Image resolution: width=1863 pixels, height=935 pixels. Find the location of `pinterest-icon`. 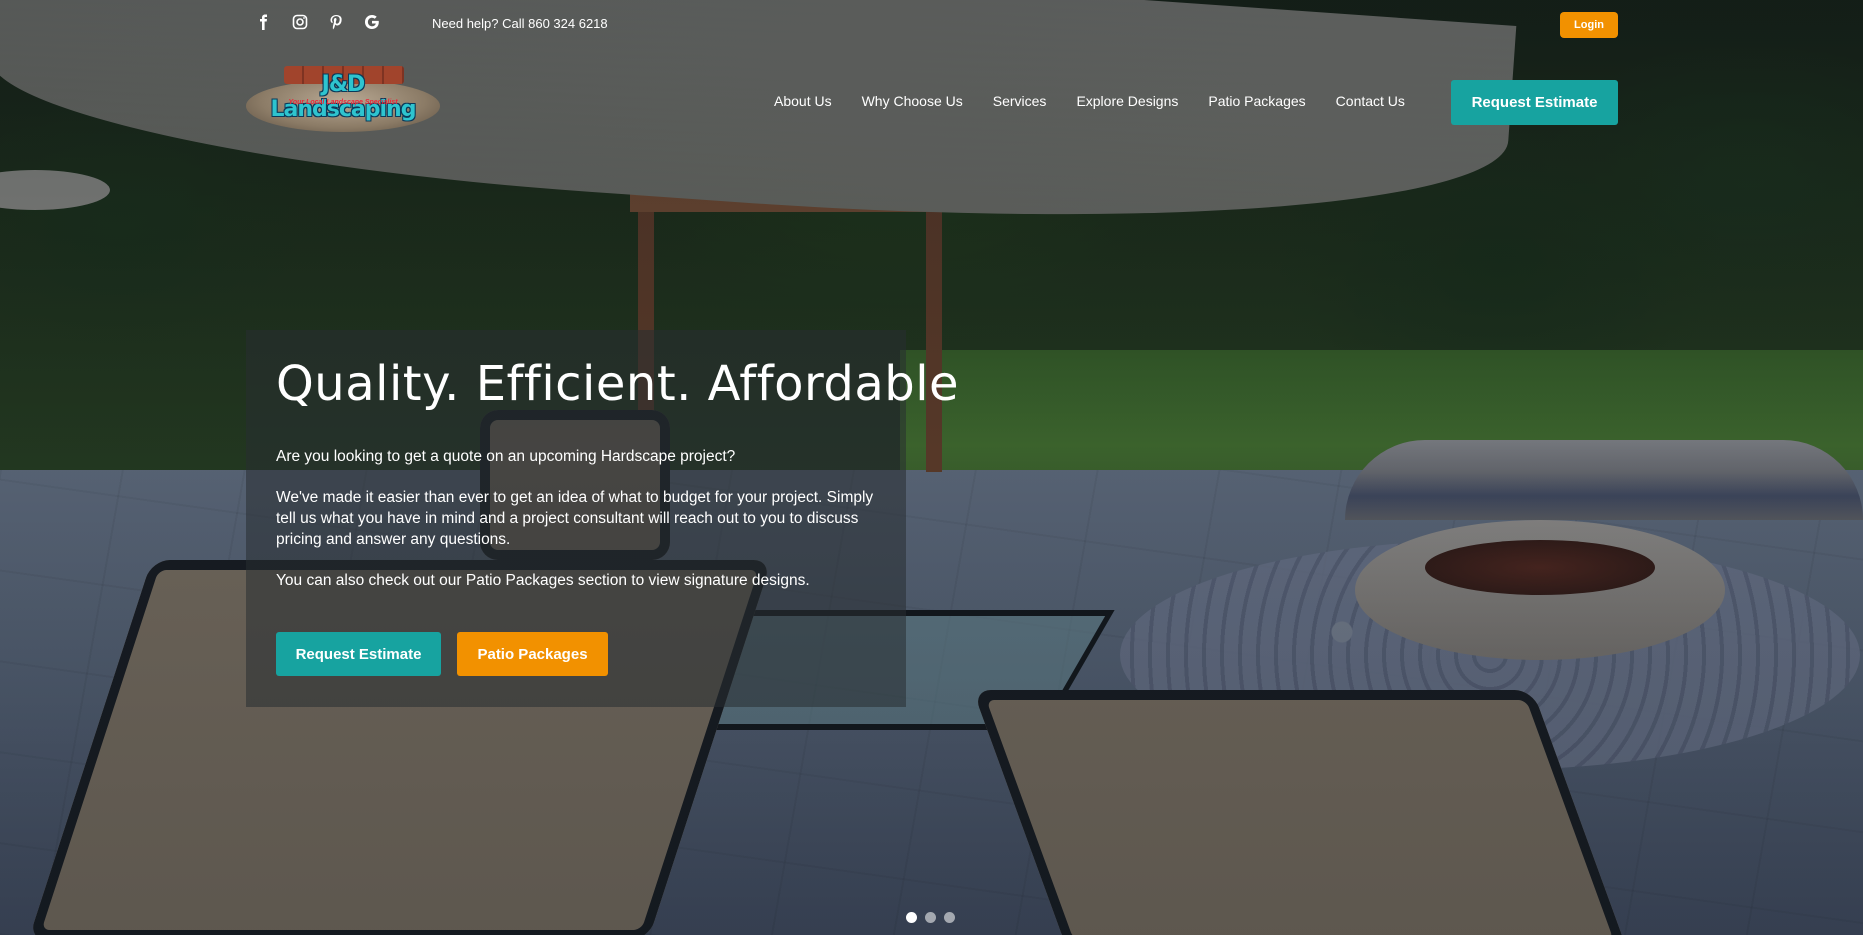

pinterest-icon is located at coordinates (336, 22).